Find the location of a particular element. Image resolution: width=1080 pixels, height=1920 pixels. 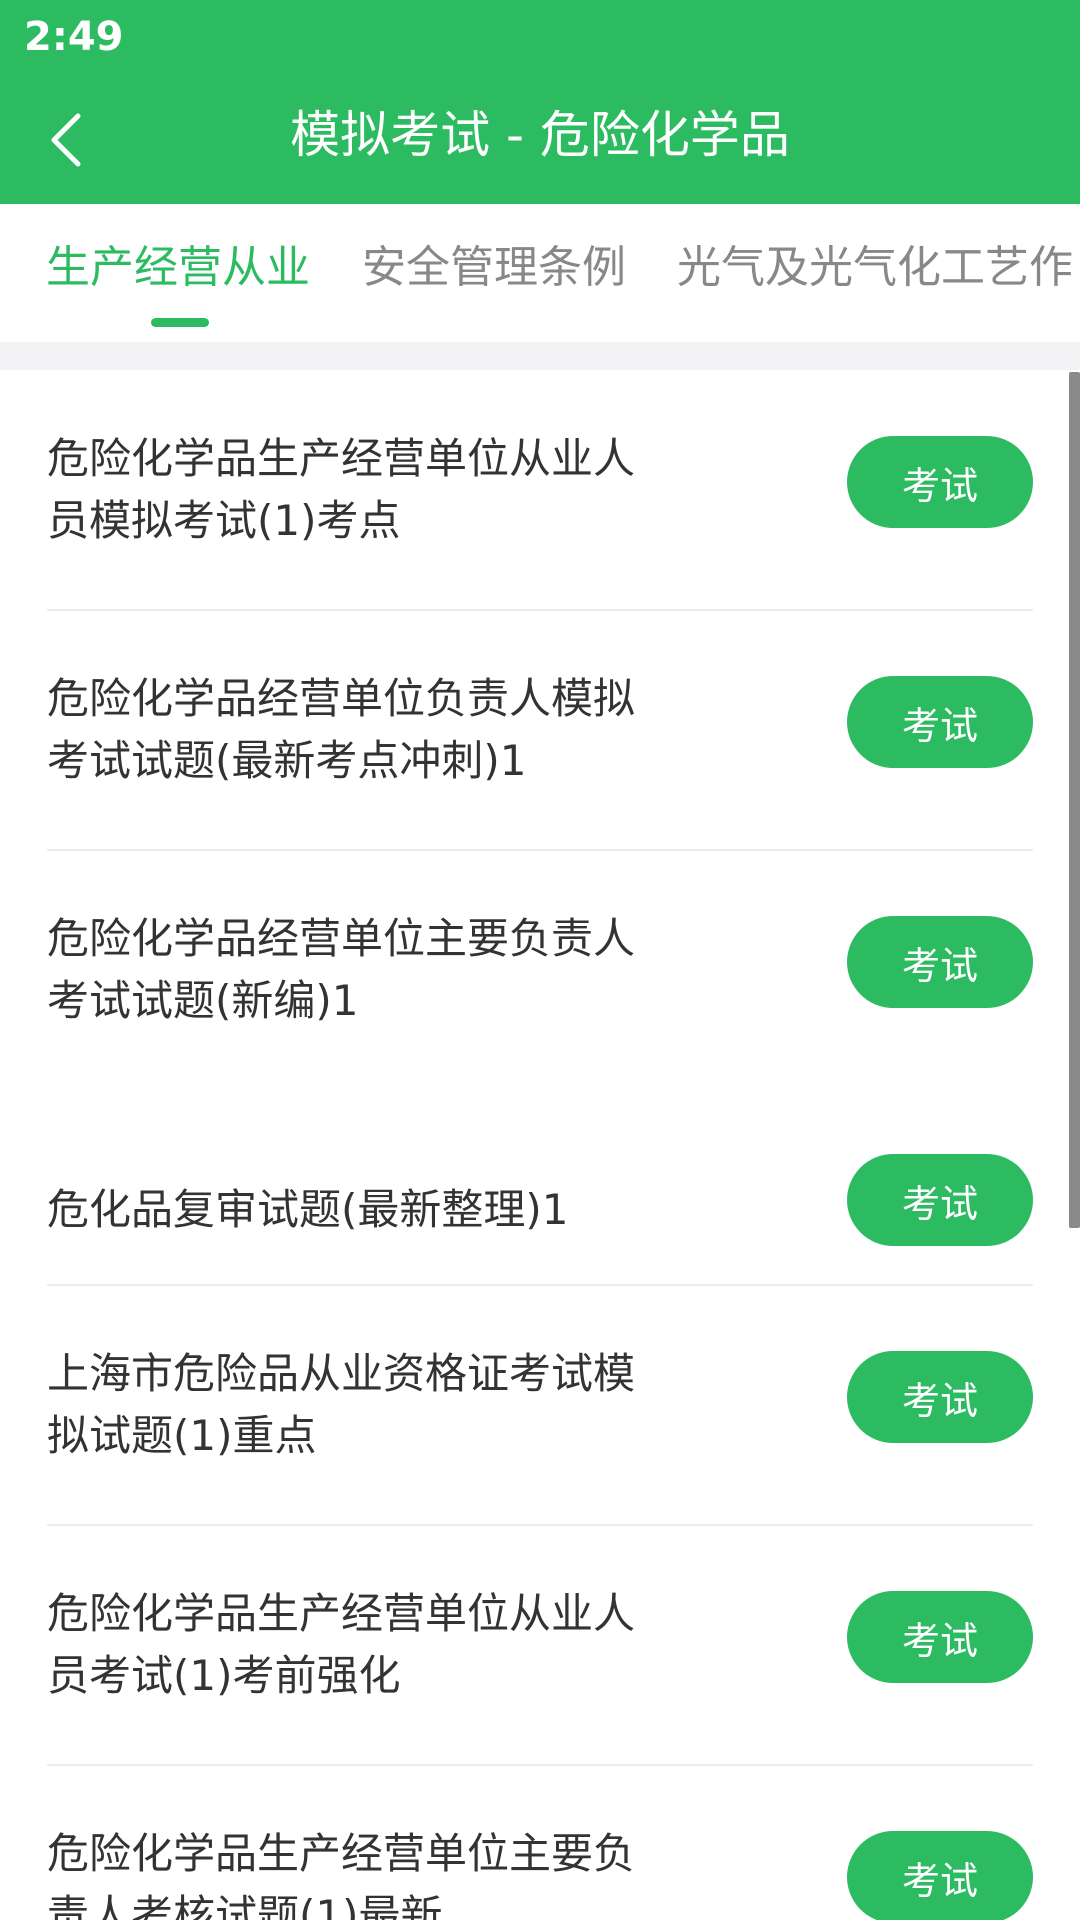

list-item: 上海市危险品从业资格证考试模拟试题(1)重点 考试 is located at coordinates (540, 1405).